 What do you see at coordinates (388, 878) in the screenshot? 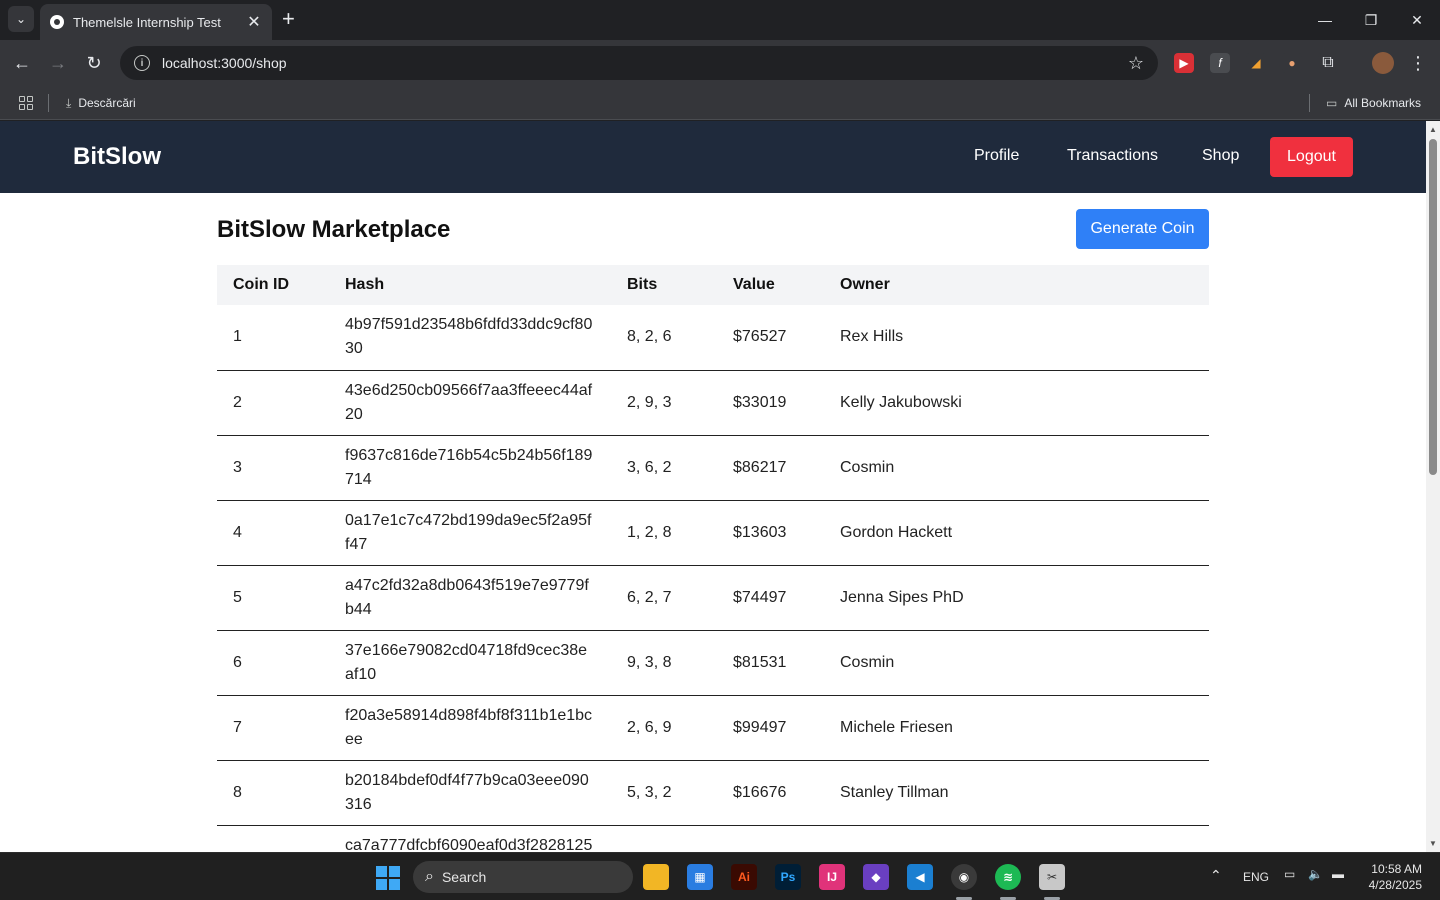
I see `windows-start-icon` at bounding box center [388, 878].